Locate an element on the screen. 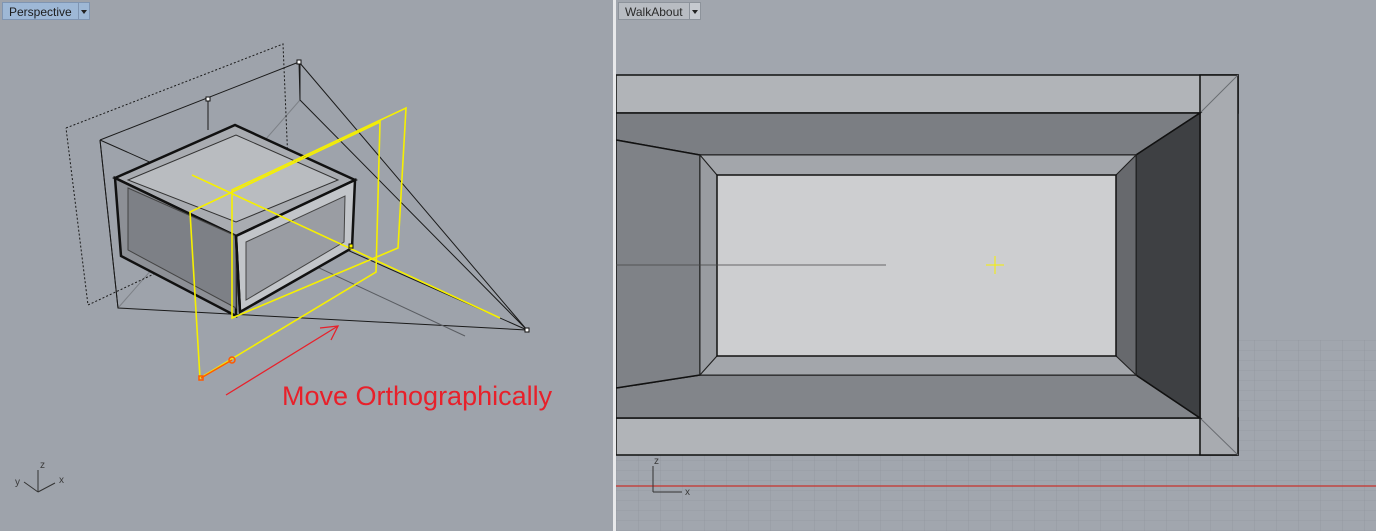 The image size is (1376, 531). drag-handle is located at coordinates (217, 368).